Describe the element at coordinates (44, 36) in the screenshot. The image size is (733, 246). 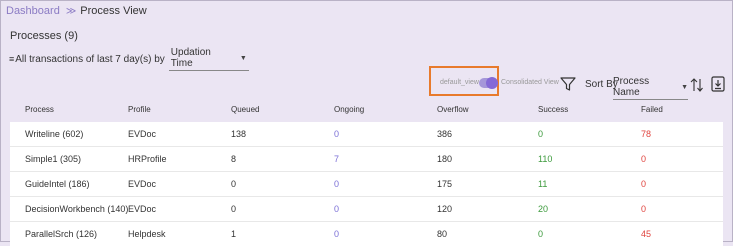
I see `page-title: Processes (9)` at that location.